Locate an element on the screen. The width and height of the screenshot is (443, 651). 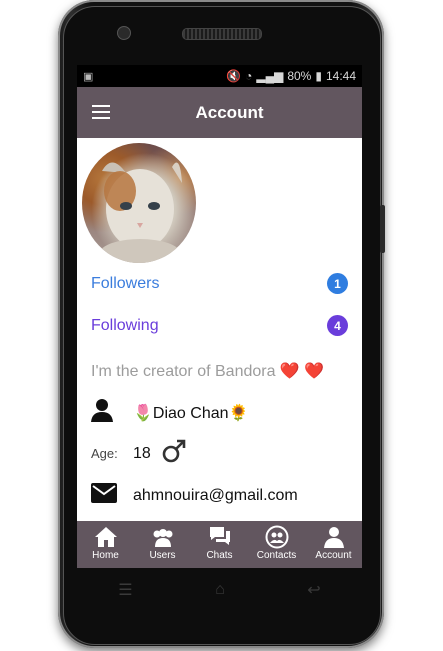
nav-account: Account is located at coordinates (333, 541).